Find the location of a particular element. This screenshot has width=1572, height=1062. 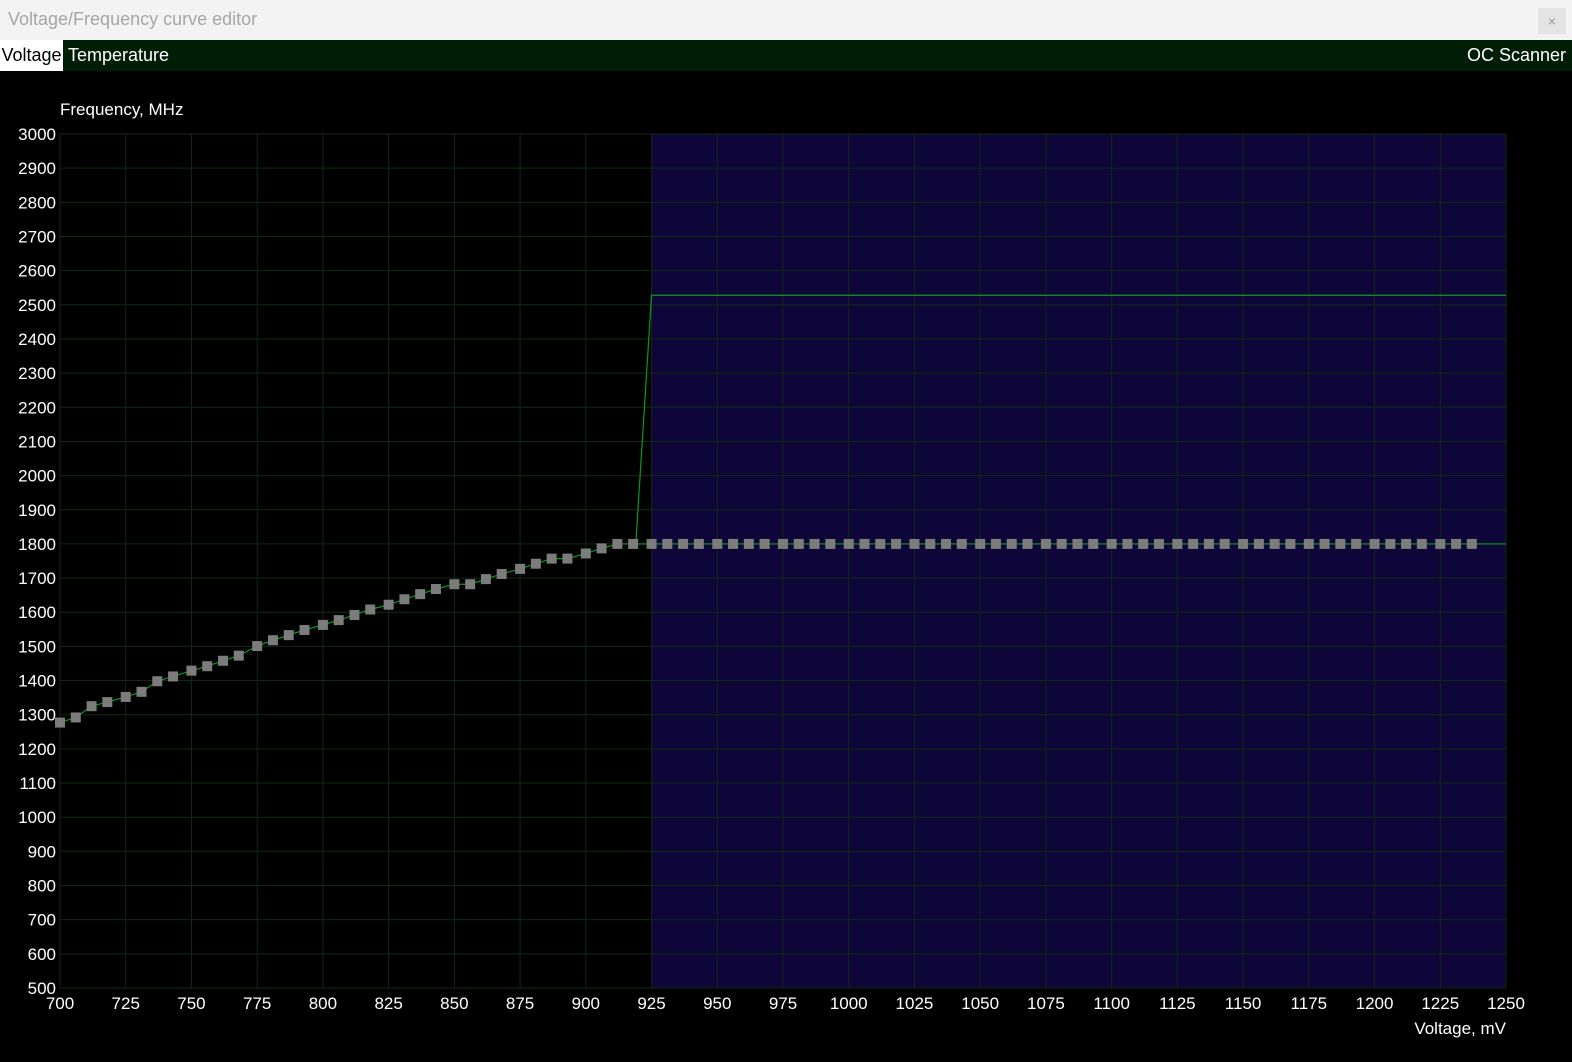

y-tick-label: 2300 is located at coordinates (37, 373).